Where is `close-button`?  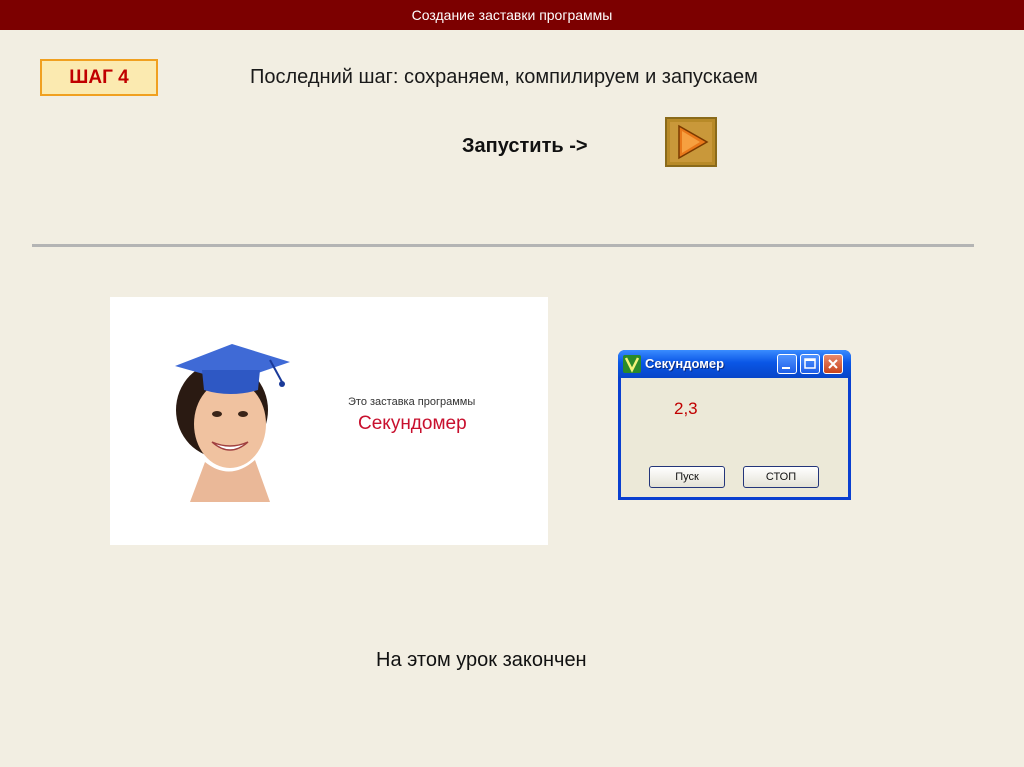 close-button is located at coordinates (833, 364).